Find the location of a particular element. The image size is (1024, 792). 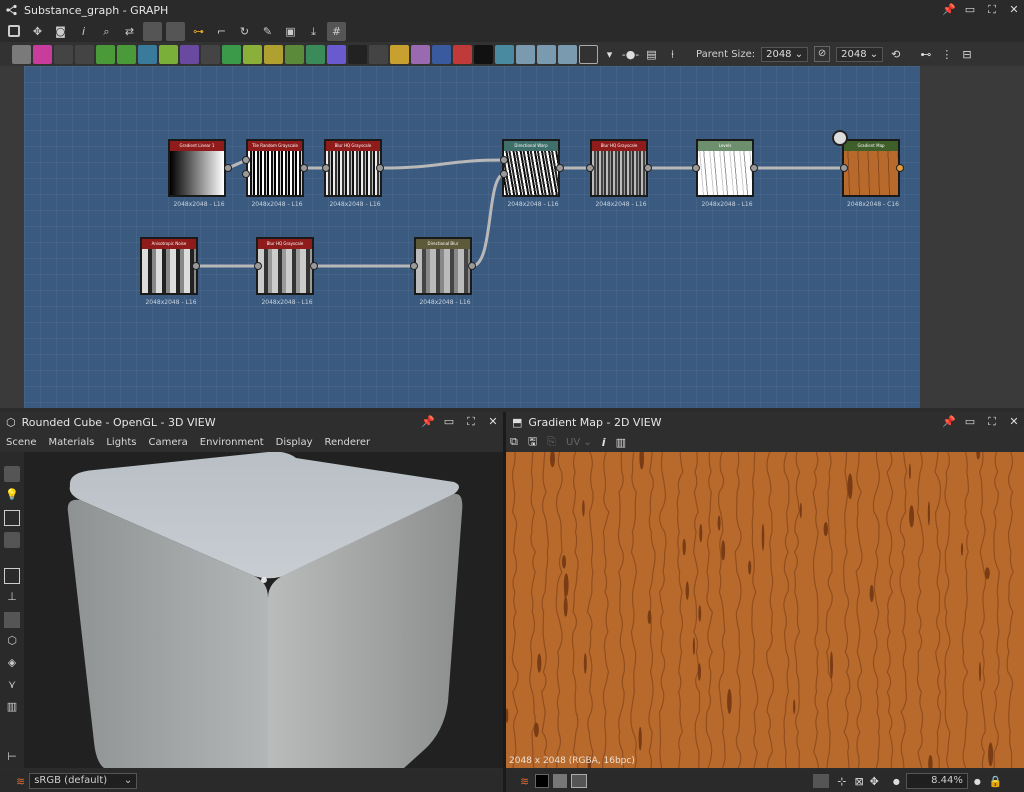

sharpen-icon is located at coordinates (294, 54).